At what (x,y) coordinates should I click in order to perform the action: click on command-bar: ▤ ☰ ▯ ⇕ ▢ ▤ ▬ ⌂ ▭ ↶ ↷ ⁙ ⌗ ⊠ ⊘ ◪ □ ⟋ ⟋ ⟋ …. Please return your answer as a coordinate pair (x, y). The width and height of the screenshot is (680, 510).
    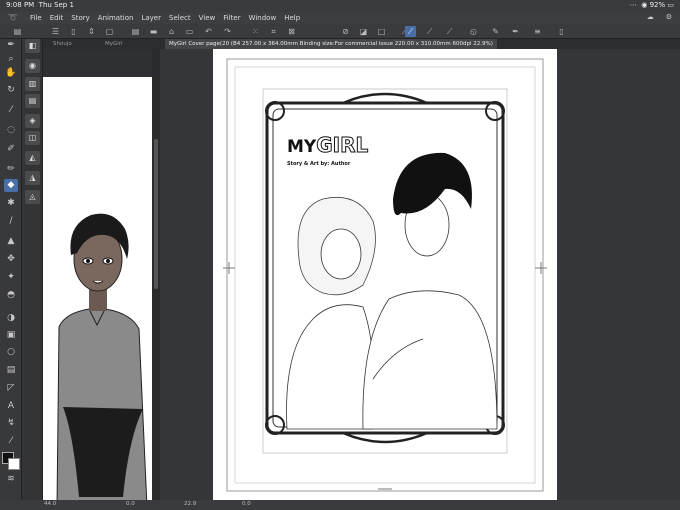
    Looking at the image, I should click on (340, 31).